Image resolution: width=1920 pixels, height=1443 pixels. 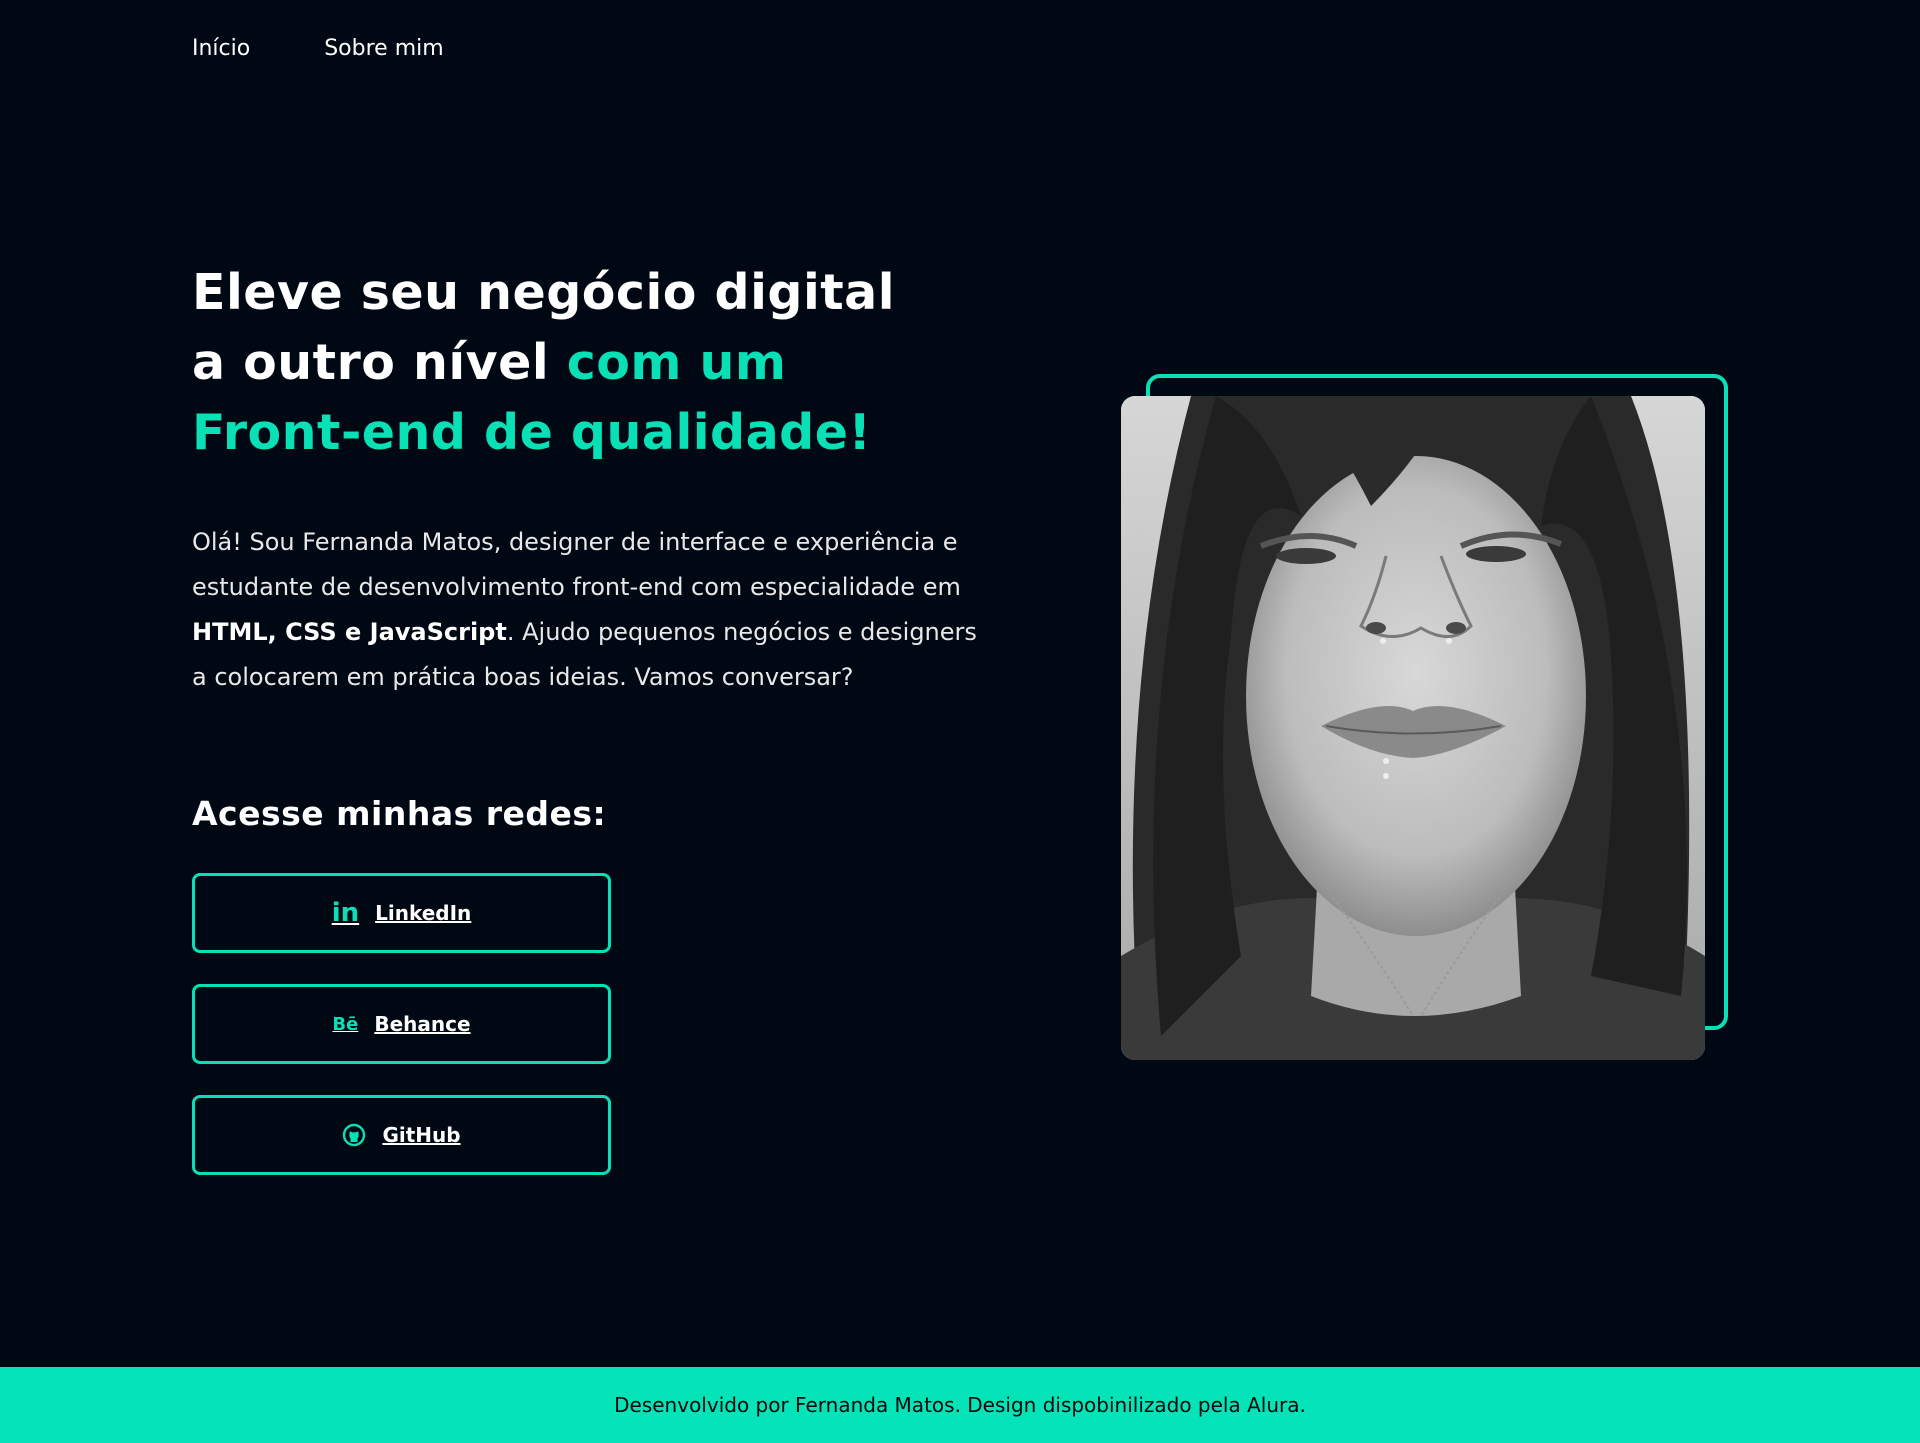 What do you see at coordinates (345, 913) in the screenshot?
I see `linkedin-icon: in` at bounding box center [345, 913].